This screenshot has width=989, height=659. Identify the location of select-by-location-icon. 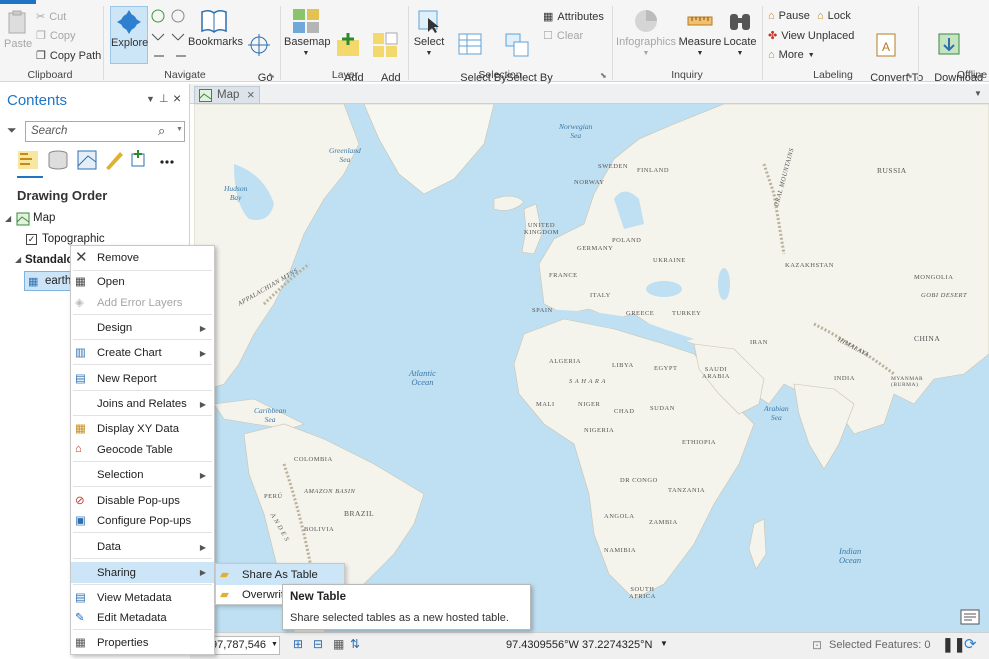
(517, 45).